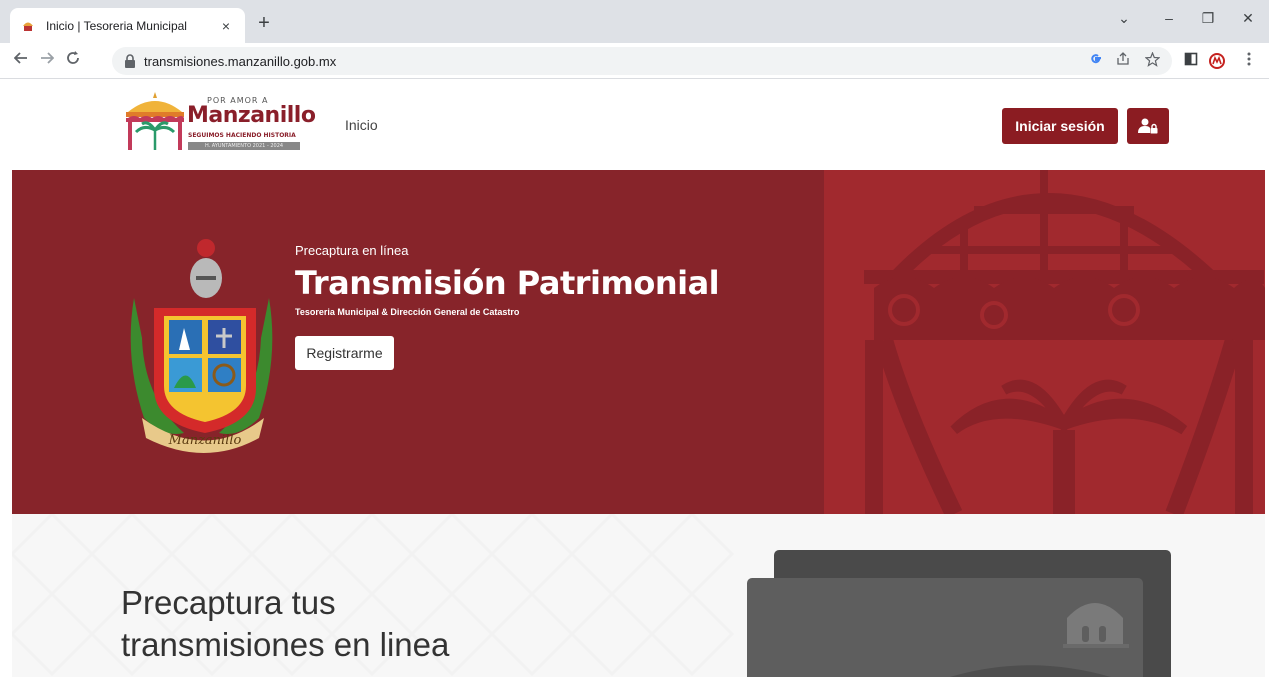 This screenshot has height=677, width=1269. What do you see at coordinates (1152, 60) in the screenshot?
I see `bookmark-star-icon` at bounding box center [1152, 60].